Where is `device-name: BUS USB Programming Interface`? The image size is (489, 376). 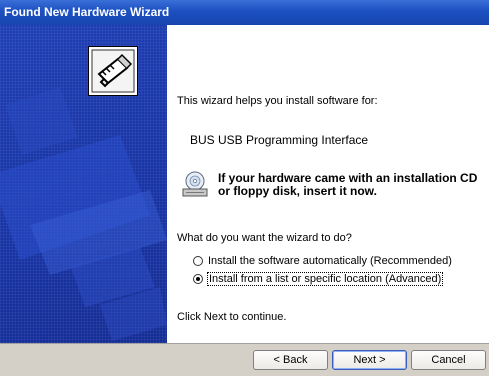
device-name: BUS USB Programming Interface is located at coordinates (279, 140).